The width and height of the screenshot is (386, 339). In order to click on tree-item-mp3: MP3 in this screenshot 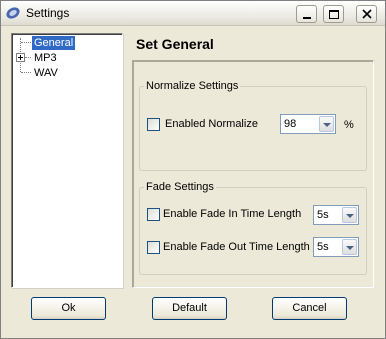, I will do `click(45, 58)`.